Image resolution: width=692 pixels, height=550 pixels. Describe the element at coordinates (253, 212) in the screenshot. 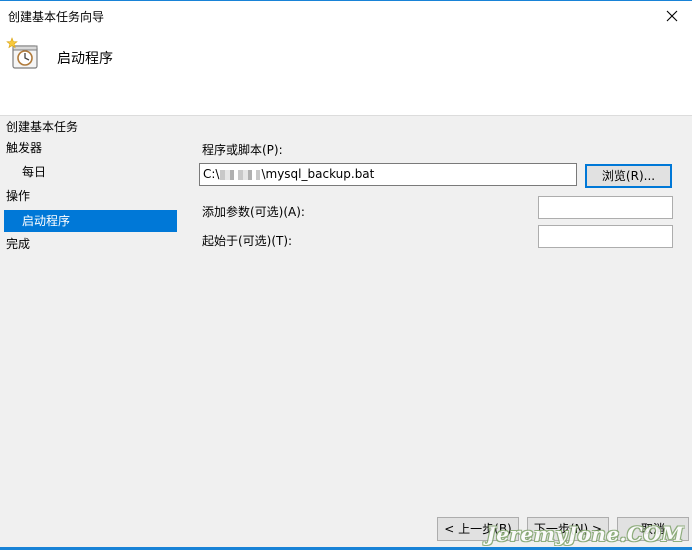

I see `args-label: 添加参数(可选)(A):` at that location.